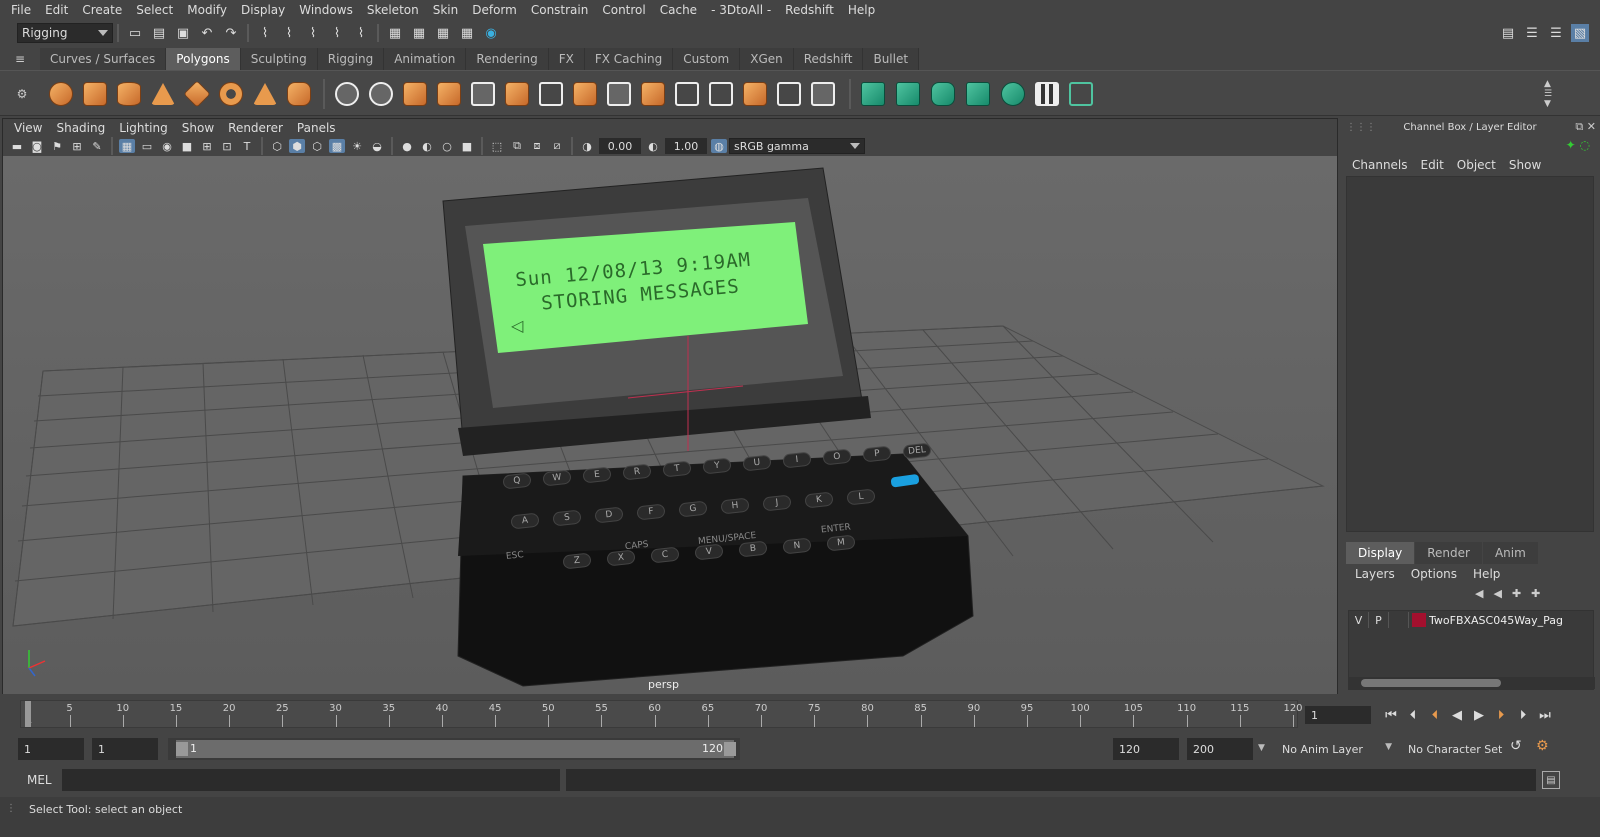  What do you see at coordinates (1413, 715) in the screenshot?
I see `step-back-icon: ⏴` at bounding box center [1413, 715].